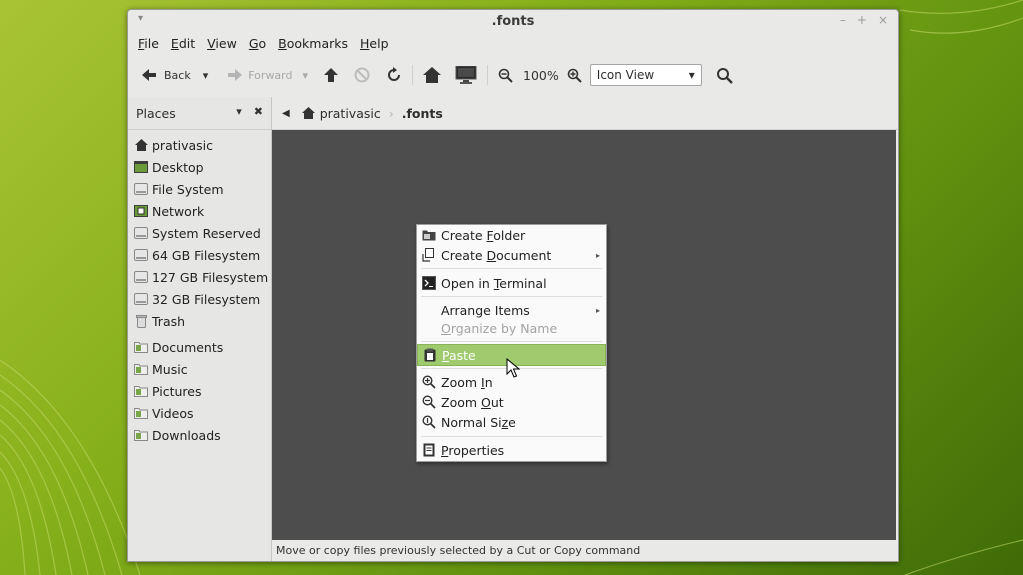 Image resolution: width=1023 pixels, height=575 pixels. What do you see at coordinates (511, 422) in the screenshot?
I see `menu-item-normal-size: Normal Size` at bounding box center [511, 422].